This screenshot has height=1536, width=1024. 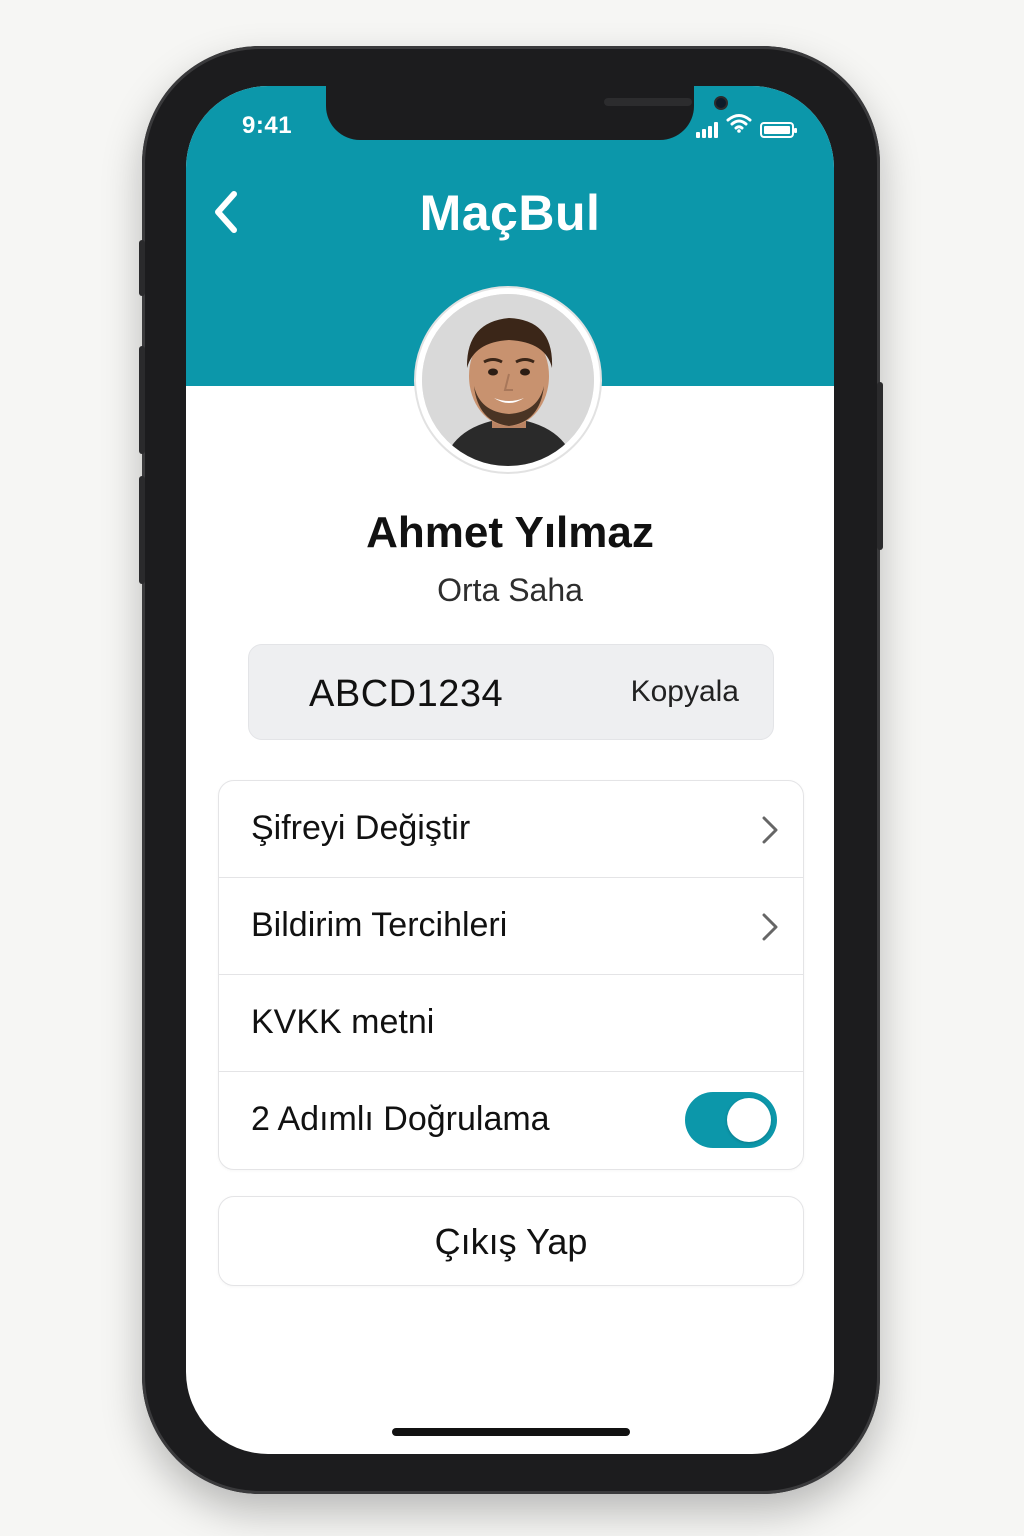 I want to click on logout-label: Çıkış Yap, so click(x=511, y=1241).